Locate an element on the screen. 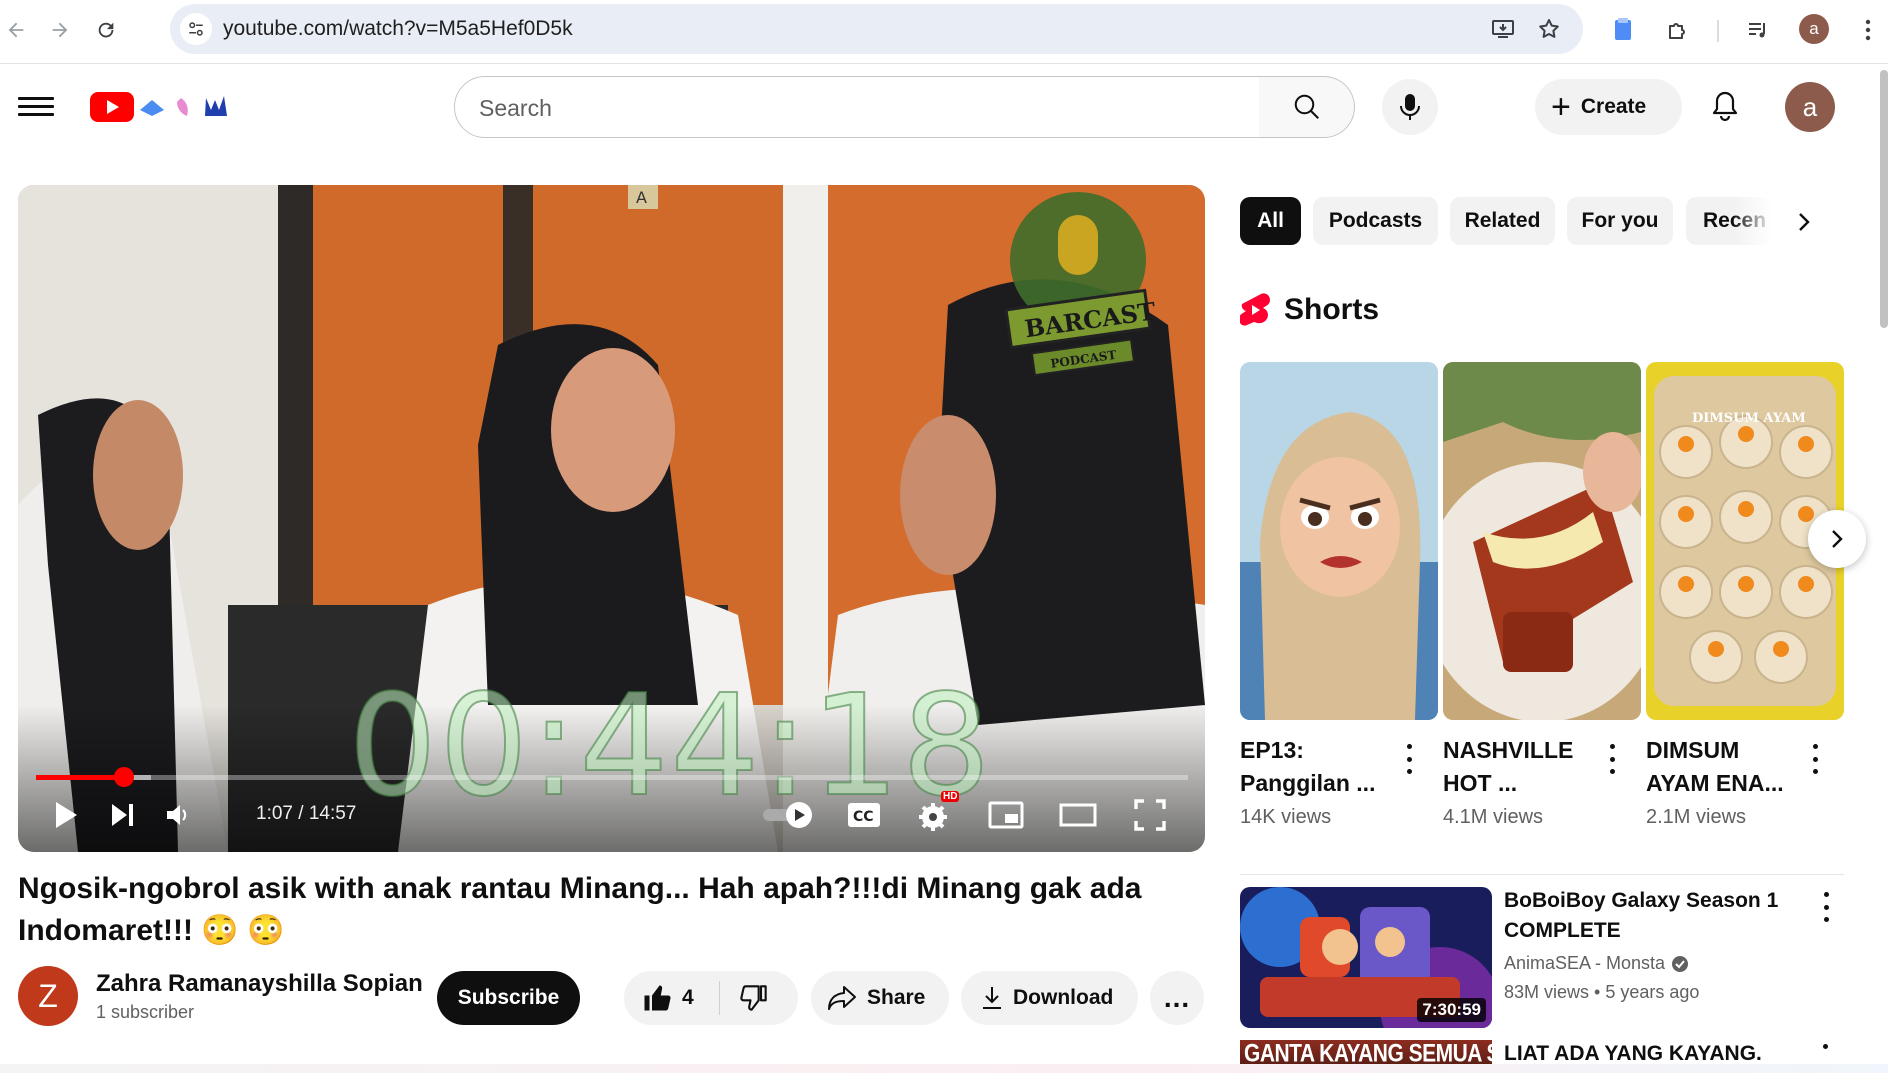 The image size is (1888, 1073). theater-mode-button is located at coordinates (1078, 815).